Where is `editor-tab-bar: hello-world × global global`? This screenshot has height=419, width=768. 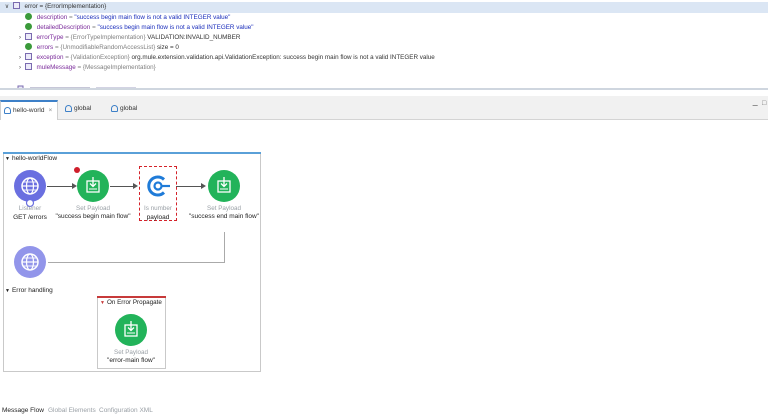
editor-tab-bar: hello-world × global global is located at coordinates (384, 108).